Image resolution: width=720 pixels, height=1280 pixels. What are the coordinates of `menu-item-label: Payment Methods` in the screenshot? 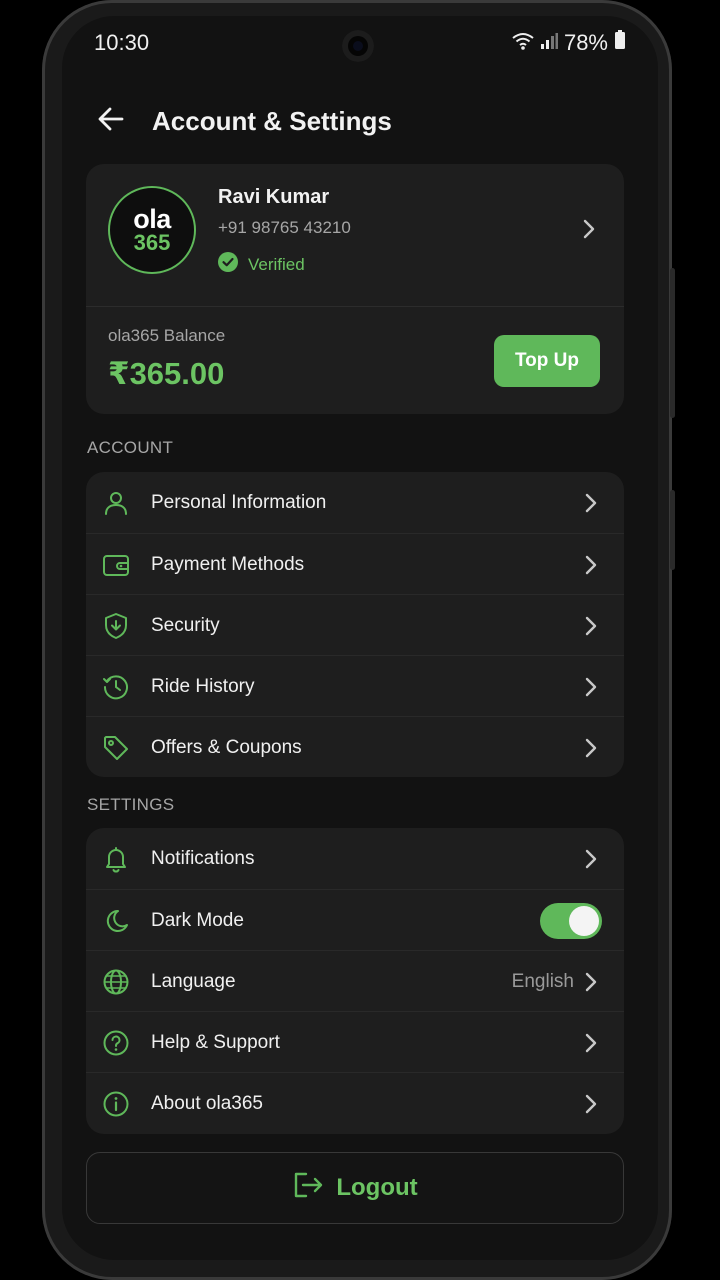 It's located at (228, 564).